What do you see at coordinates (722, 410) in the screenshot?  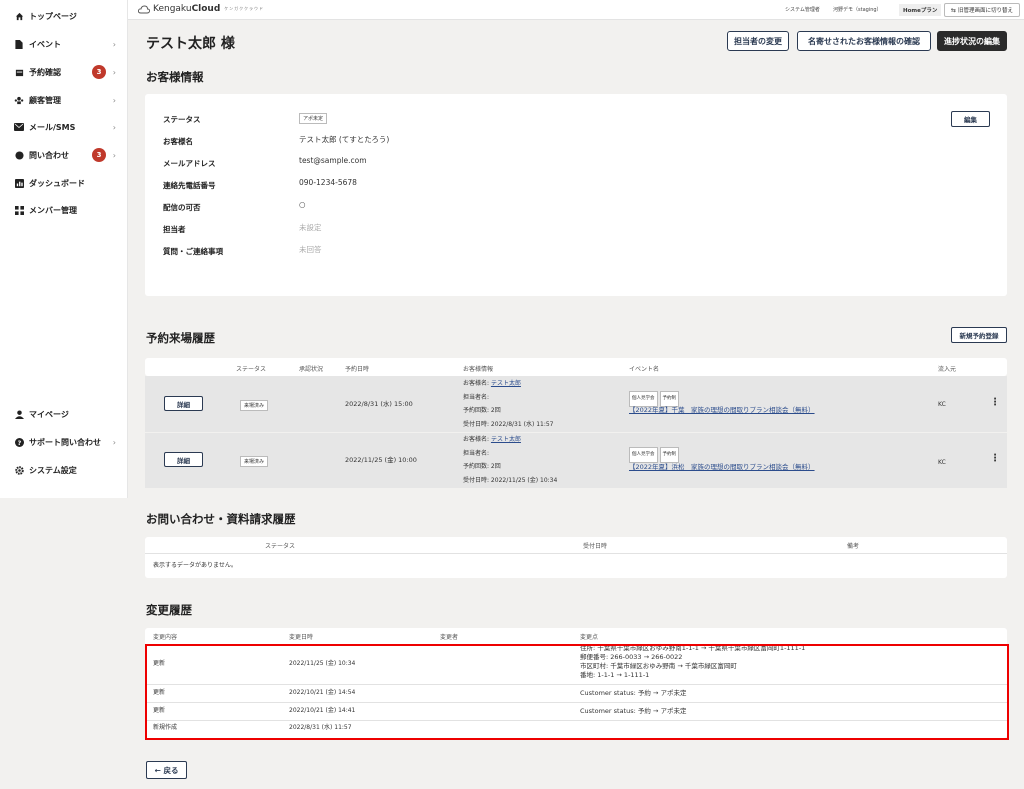 I see `event-link: 【2022年夏】千葉 家族の理想の間取りプラン相談会（無料）` at bounding box center [722, 410].